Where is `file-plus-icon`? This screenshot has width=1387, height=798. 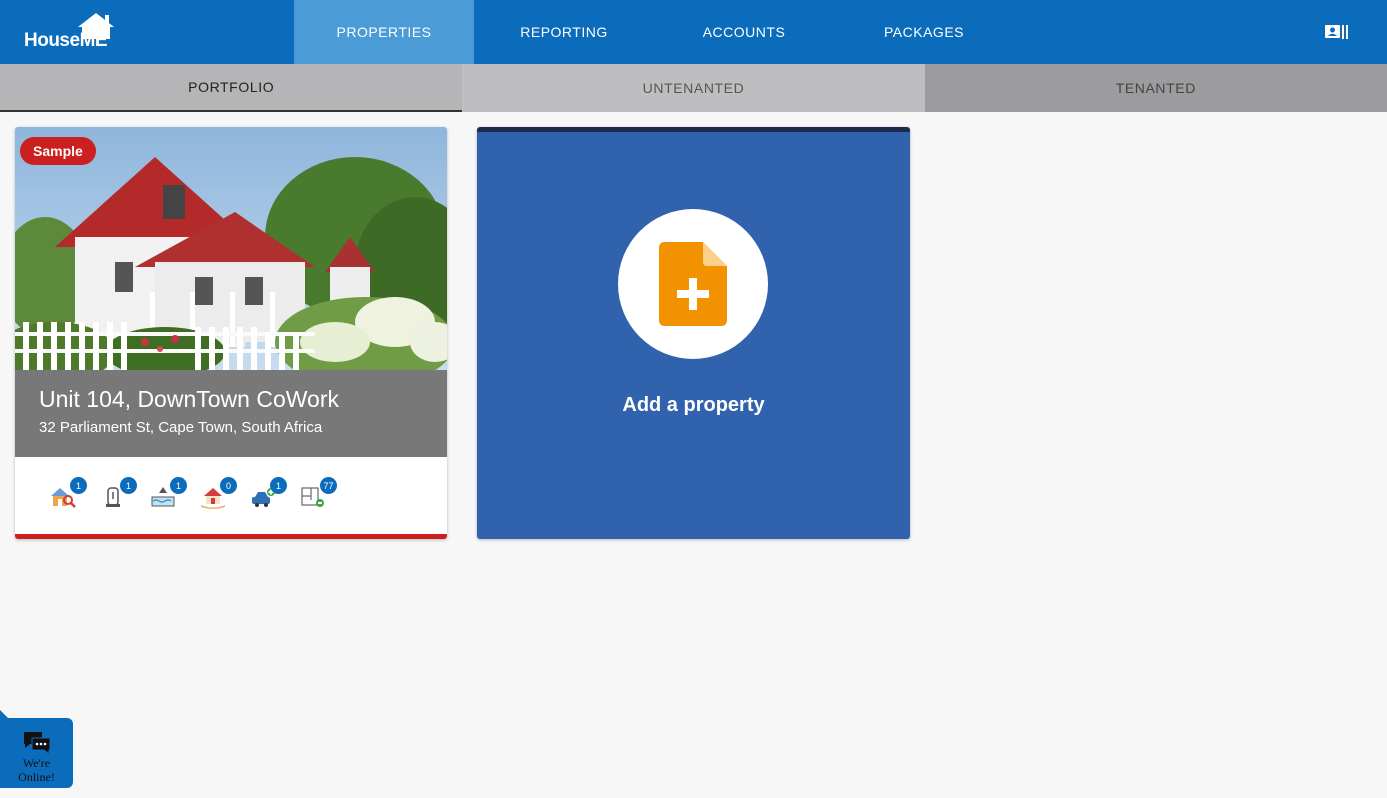 file-plus-icon is located at coordinates (693, 284).